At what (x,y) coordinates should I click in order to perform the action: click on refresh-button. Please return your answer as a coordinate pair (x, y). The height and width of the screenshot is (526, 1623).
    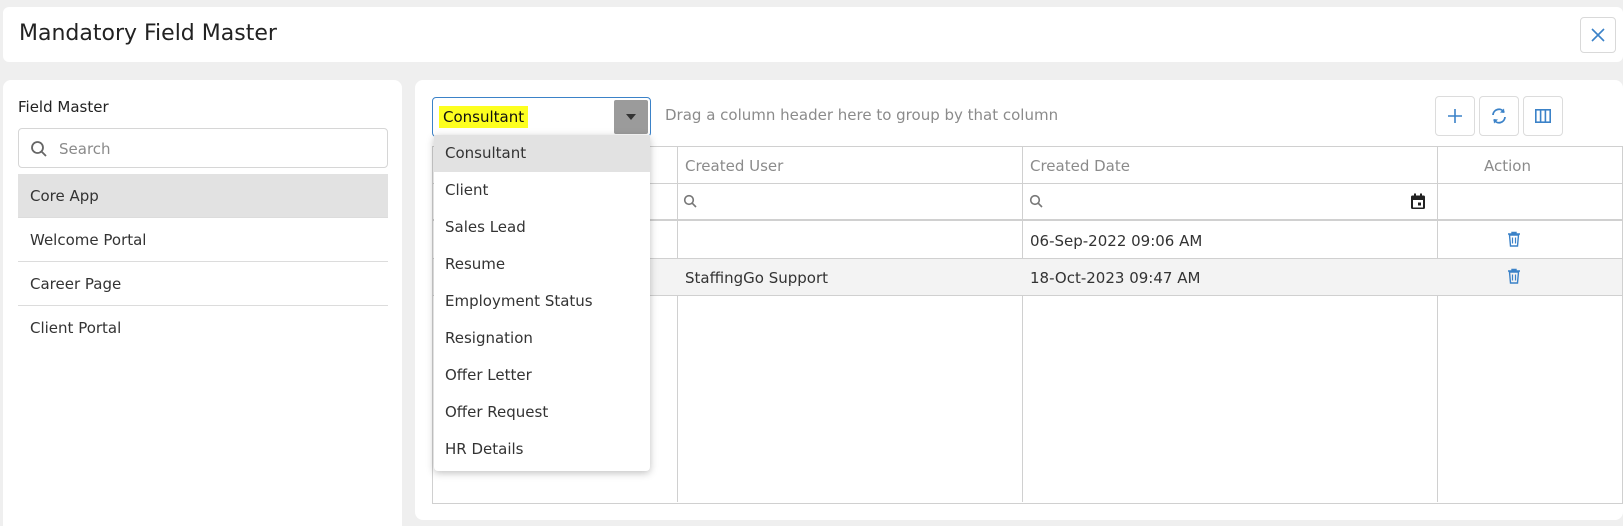
    Looking at the image, I should click on (1499, 116).